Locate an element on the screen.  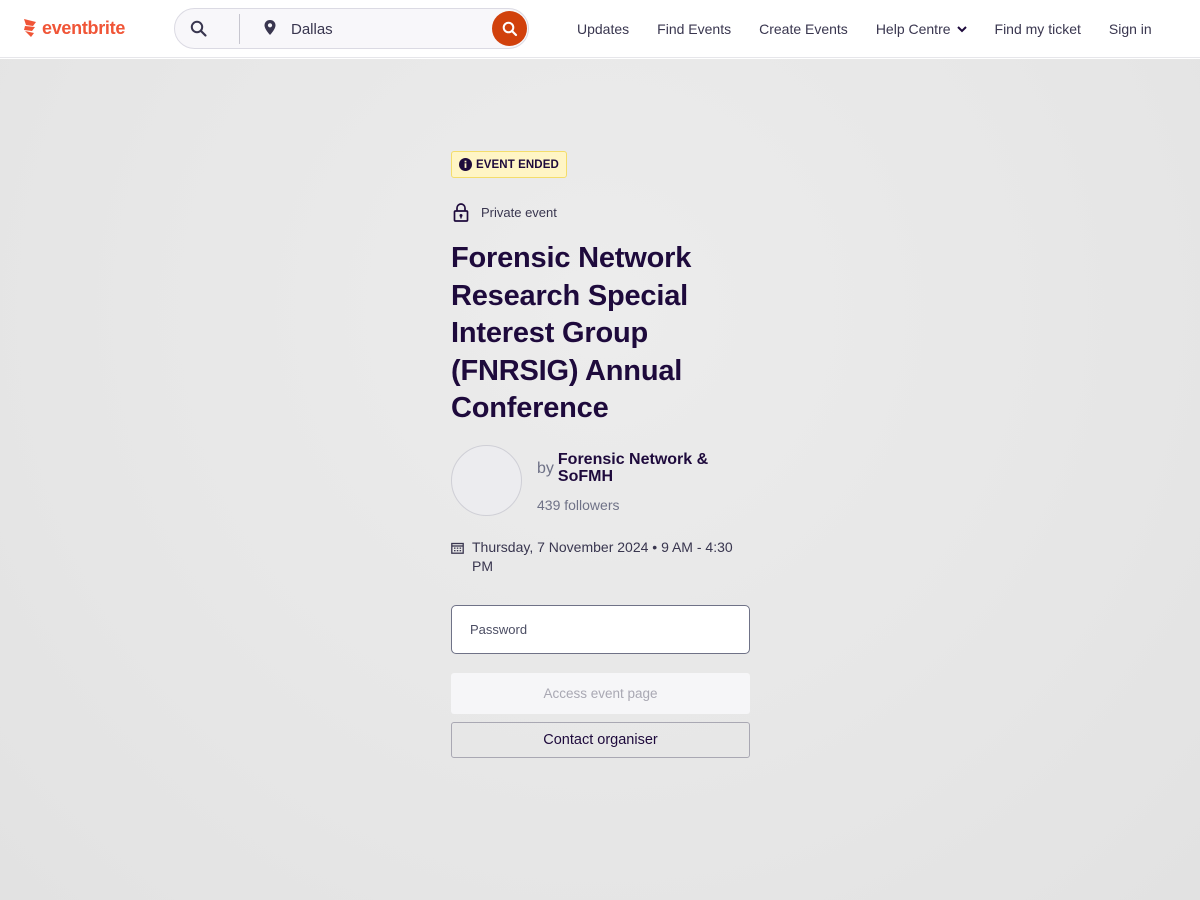
organiser-followers: 439 followers is located at coordinates (578, 504).